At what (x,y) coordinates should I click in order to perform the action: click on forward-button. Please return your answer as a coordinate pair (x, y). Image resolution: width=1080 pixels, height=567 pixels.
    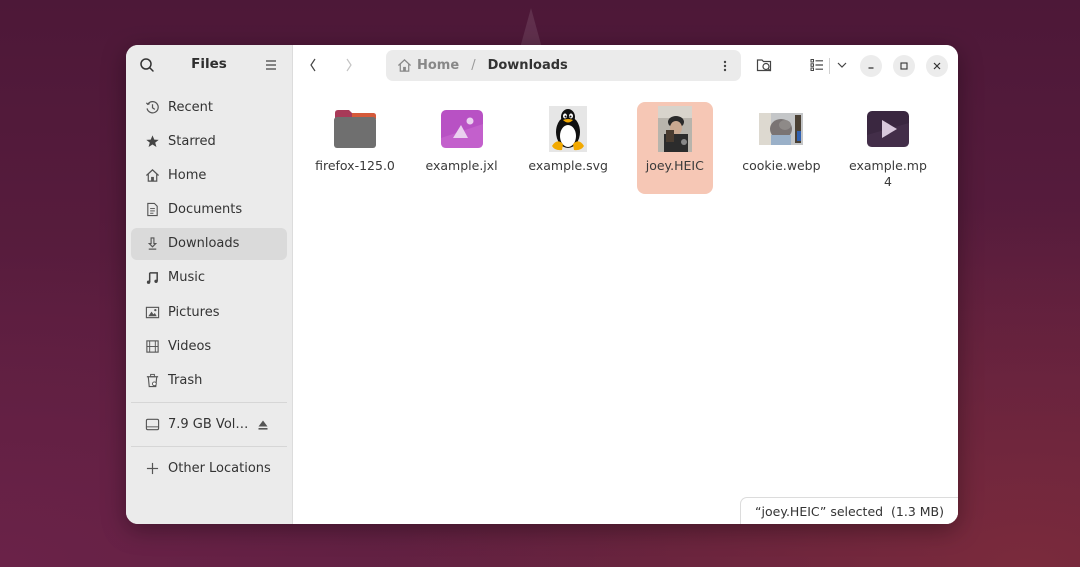
    Looking at the image, I should click on (349, 65).